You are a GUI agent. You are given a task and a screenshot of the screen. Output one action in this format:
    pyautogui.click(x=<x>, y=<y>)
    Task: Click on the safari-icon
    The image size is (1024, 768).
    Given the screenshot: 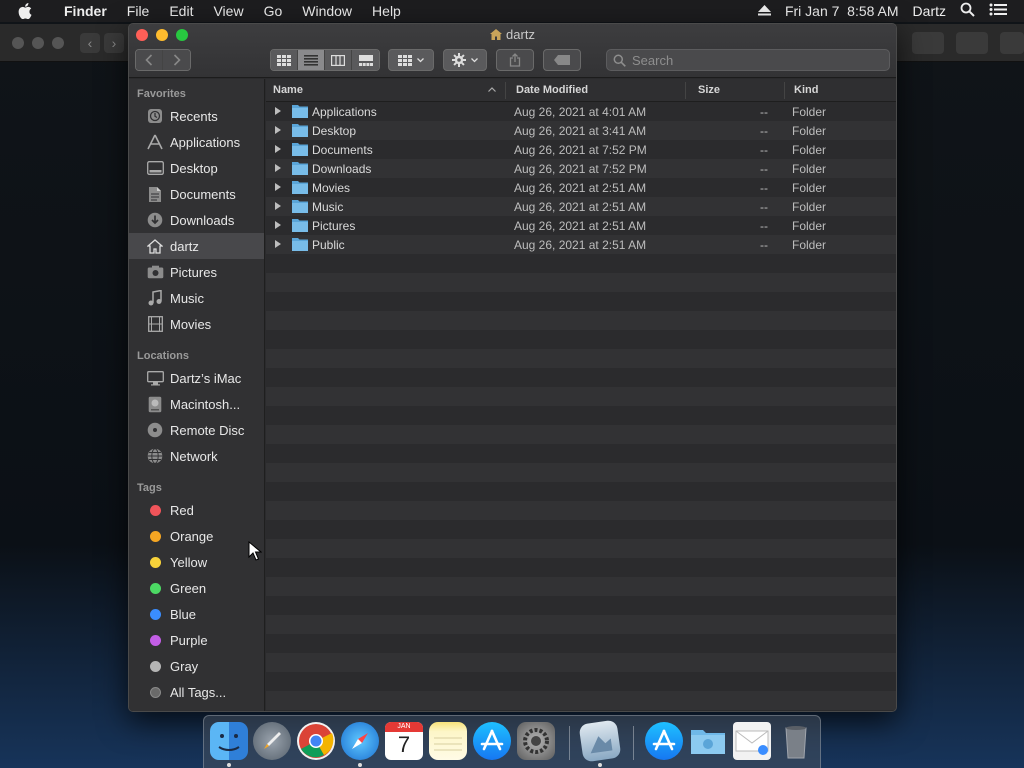 What is the action you would take?
    pyautogui.click(x=360, y=741)
    